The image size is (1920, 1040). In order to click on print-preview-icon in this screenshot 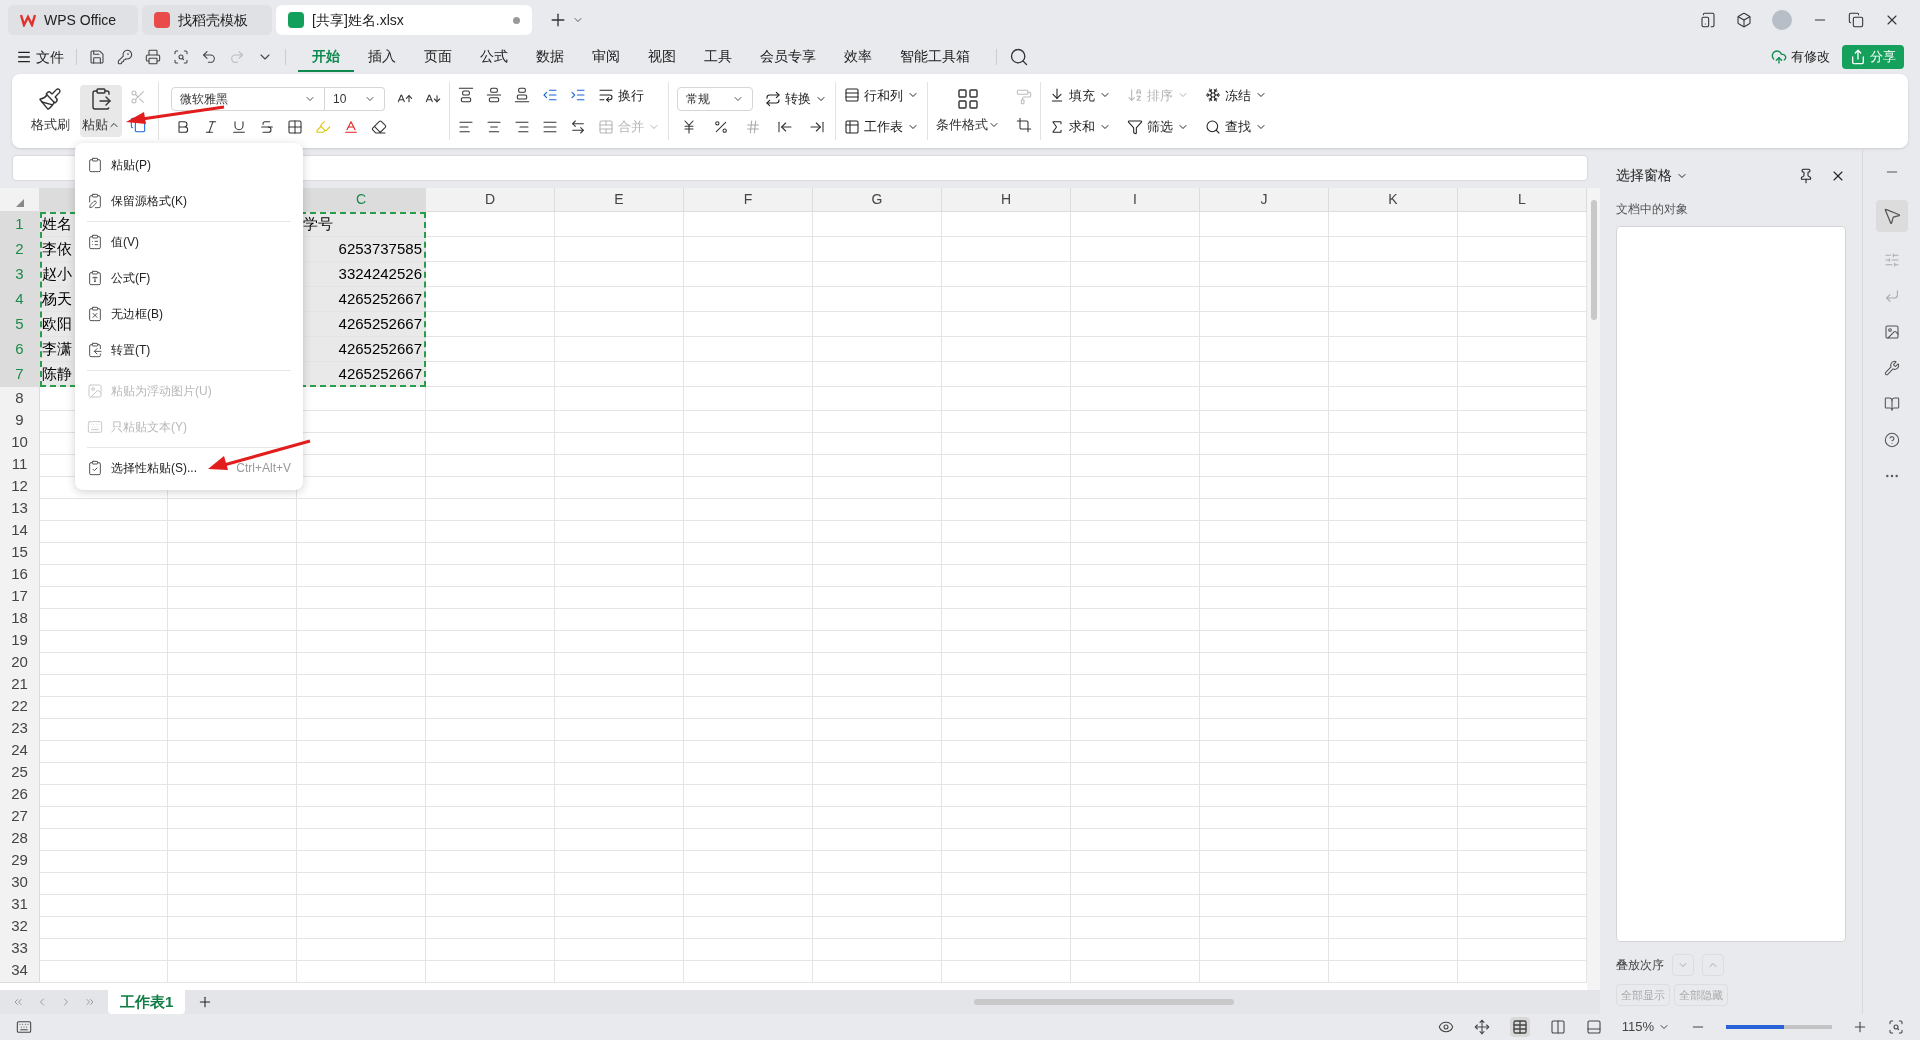, I will do `click(181, 57)`.